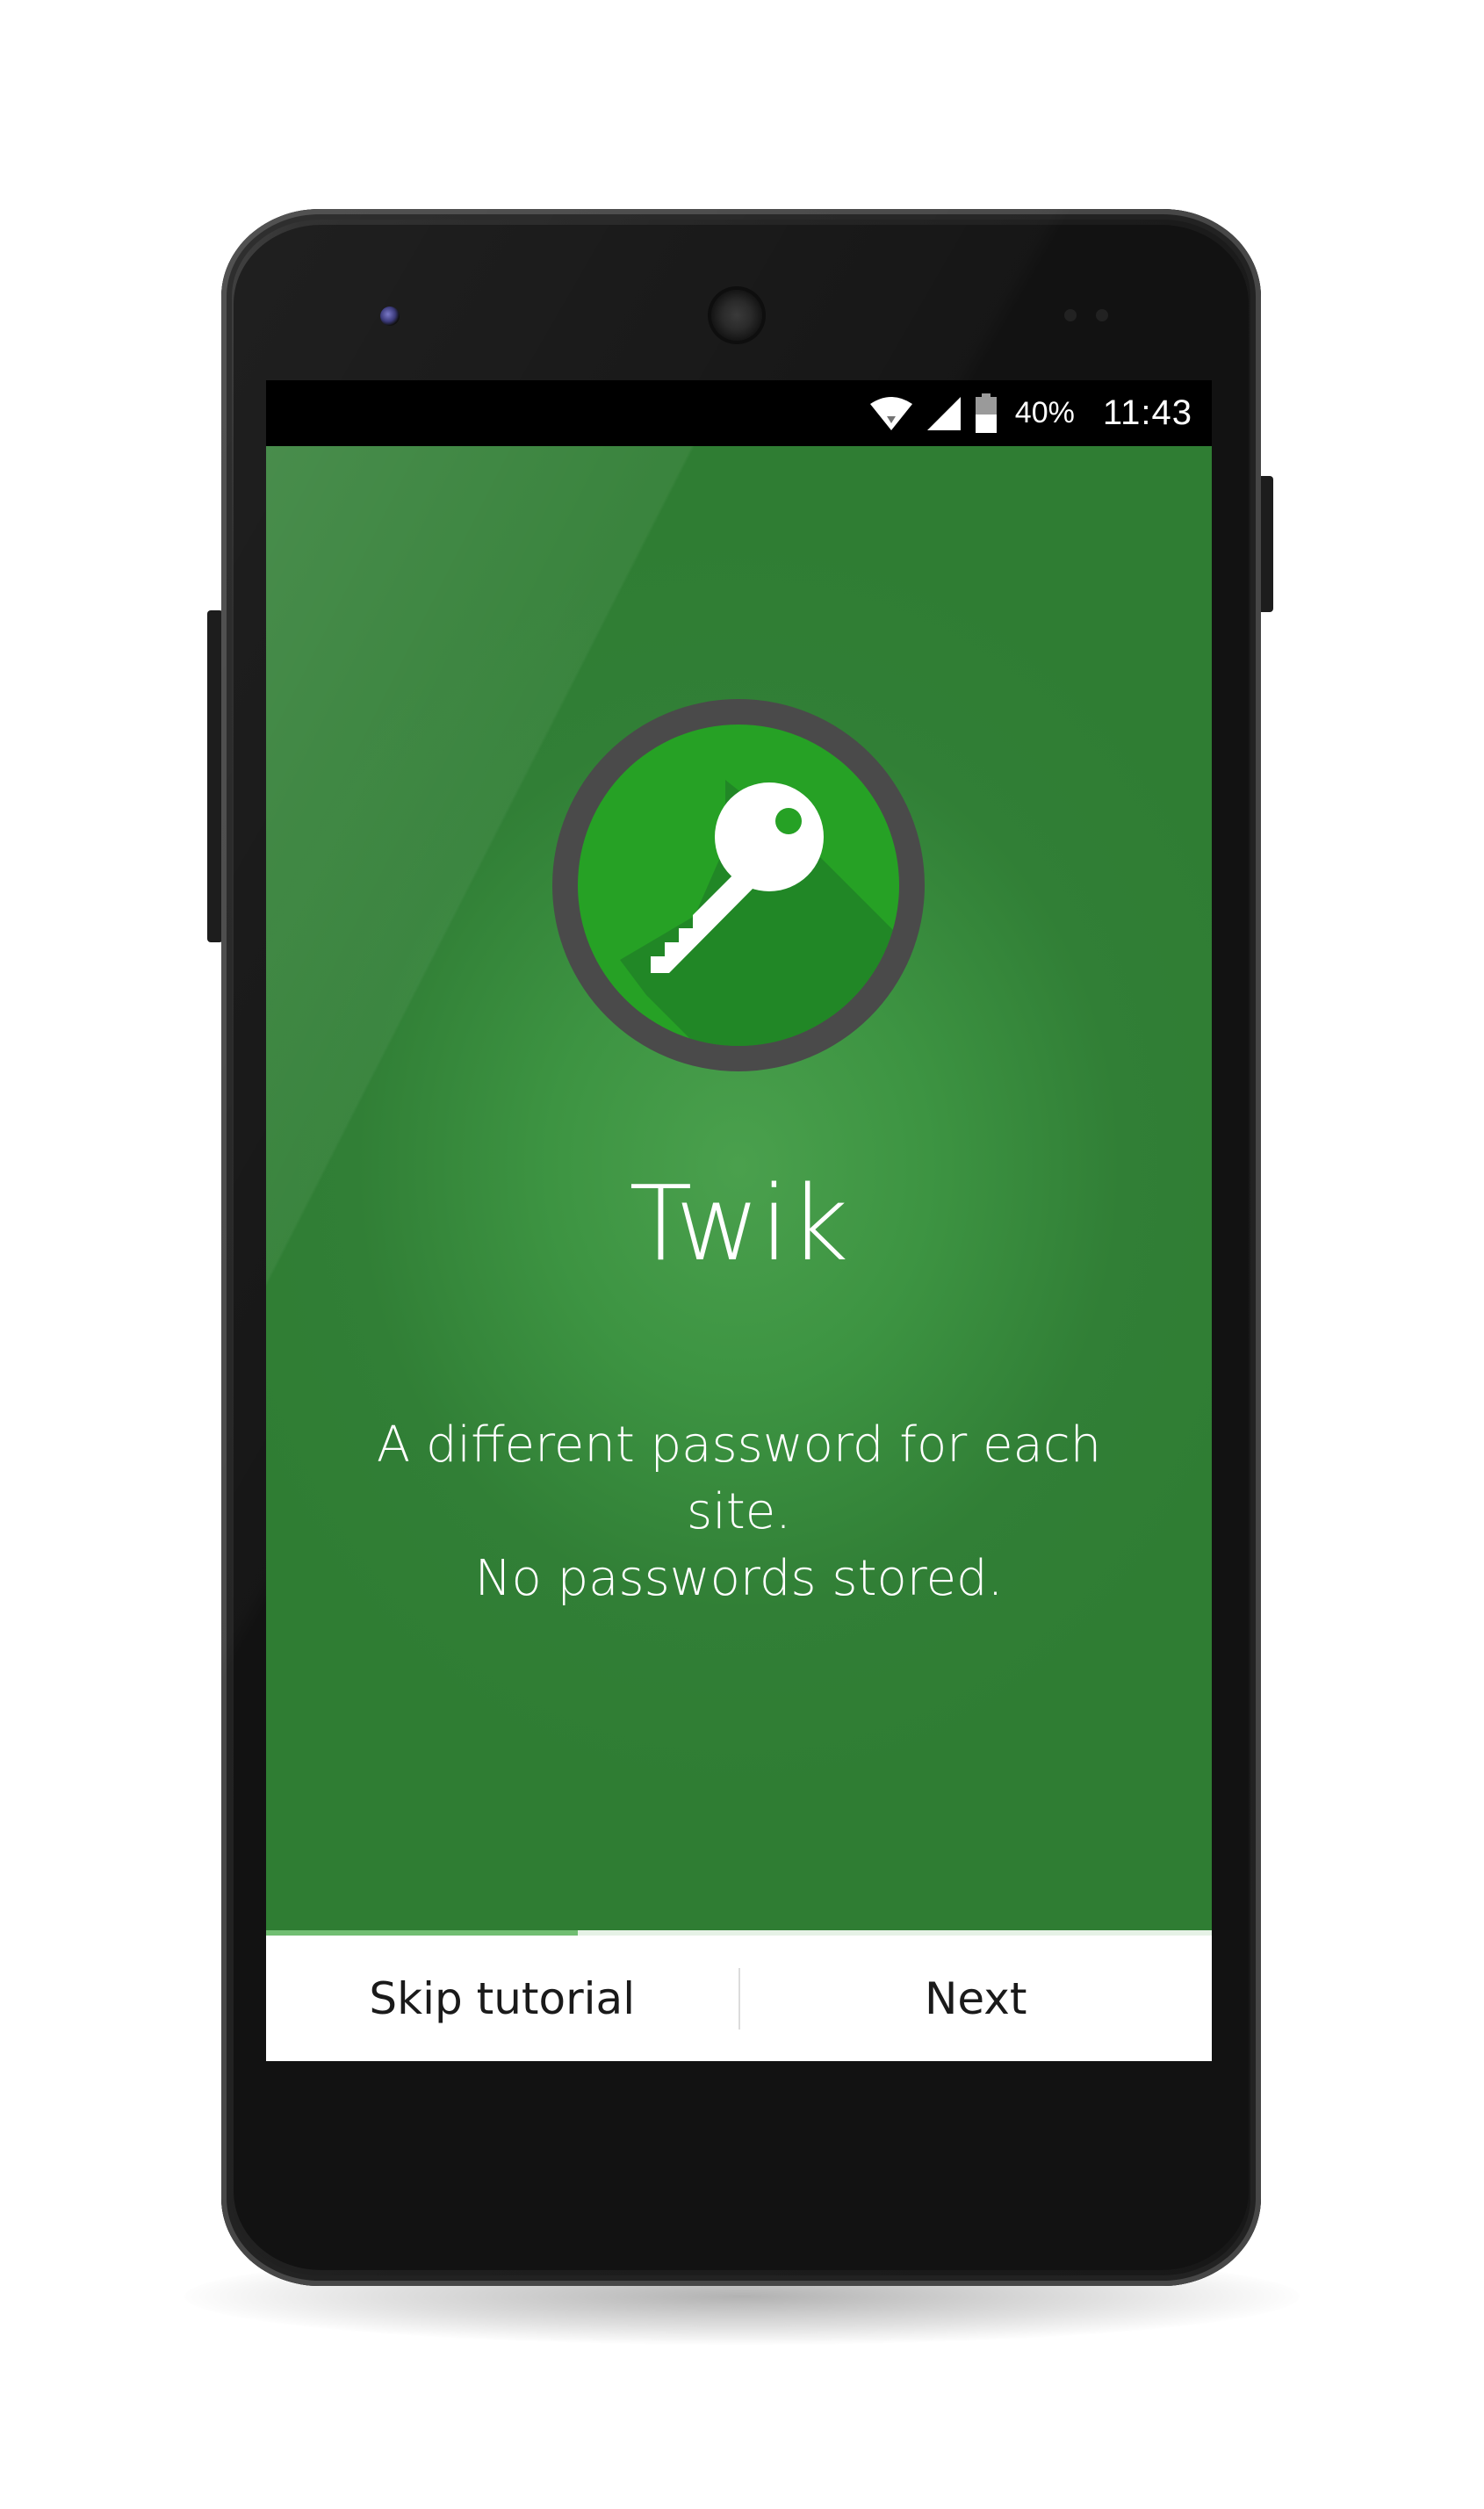 Image resolution: width=1484 pixels, height=2509 pixels. I want to click on app-title: Twik, so click(739, 1223).